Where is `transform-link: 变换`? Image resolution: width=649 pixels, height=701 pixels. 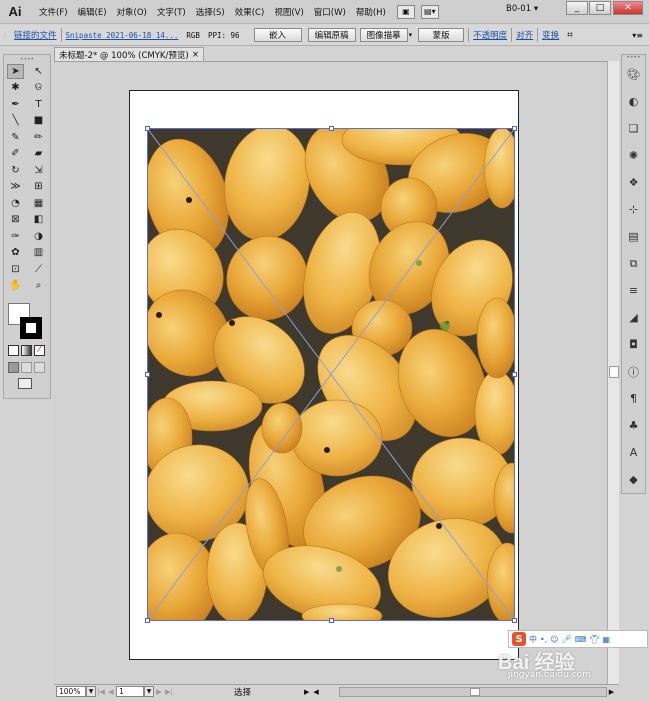
transform-link: 变换 is located at coordinates (550, 35).